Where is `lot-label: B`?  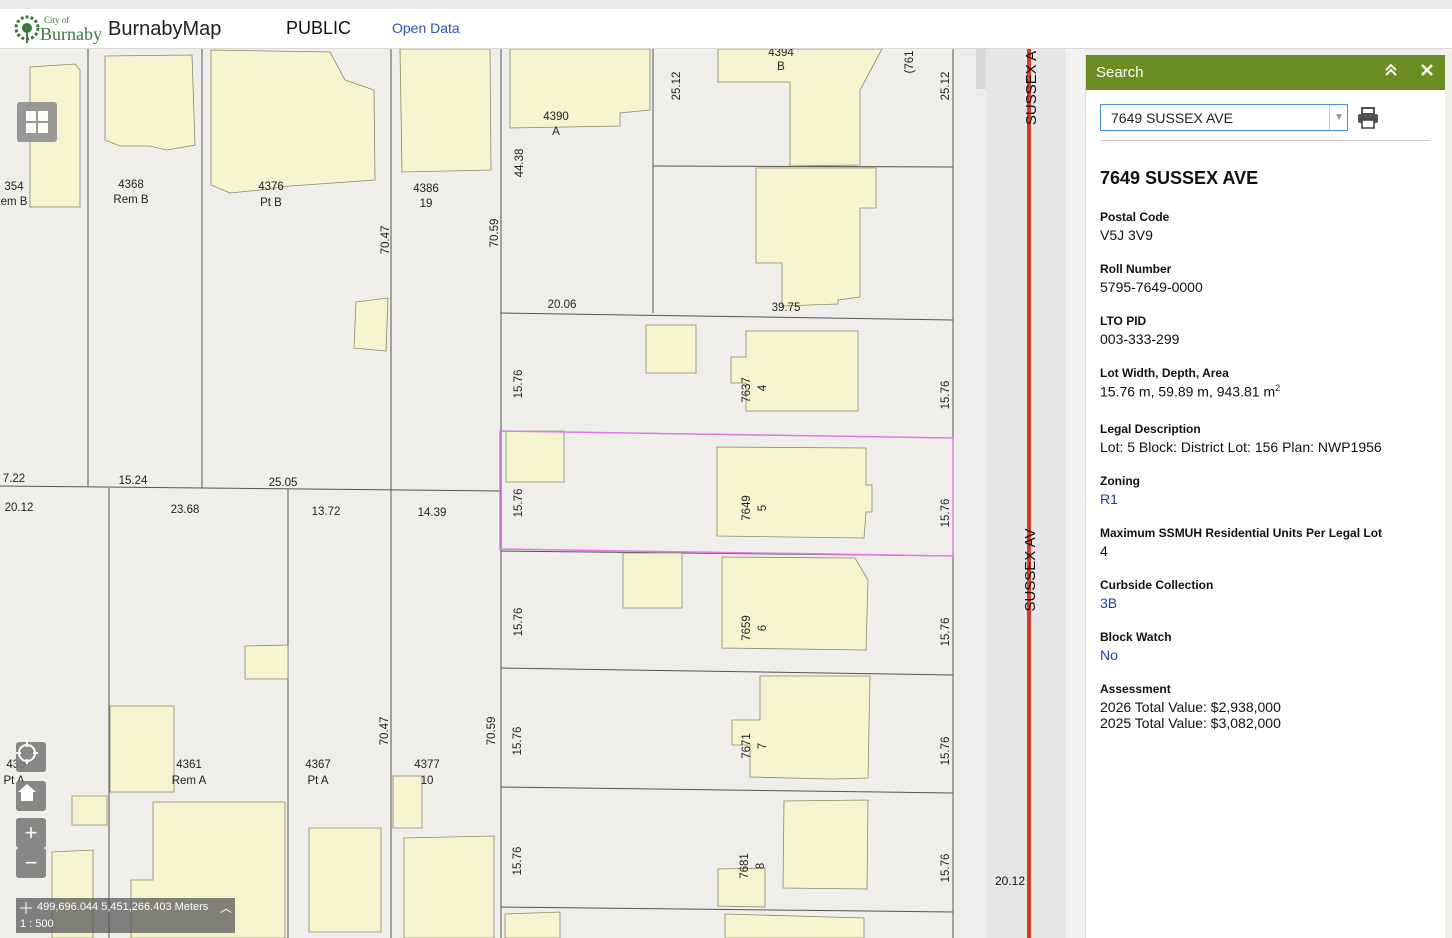 lot-label: B is located at coordinates (781, 67).